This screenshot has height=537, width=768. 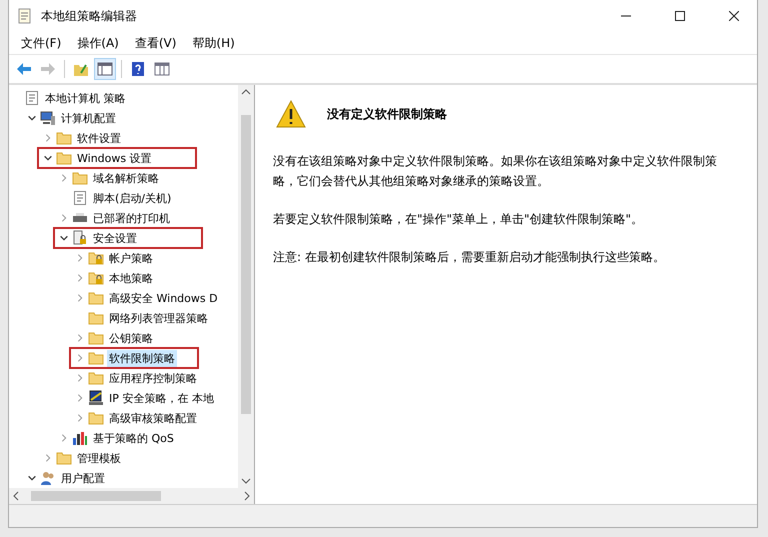 I want to click on console-tree-icon, so click(x=105, y=69).